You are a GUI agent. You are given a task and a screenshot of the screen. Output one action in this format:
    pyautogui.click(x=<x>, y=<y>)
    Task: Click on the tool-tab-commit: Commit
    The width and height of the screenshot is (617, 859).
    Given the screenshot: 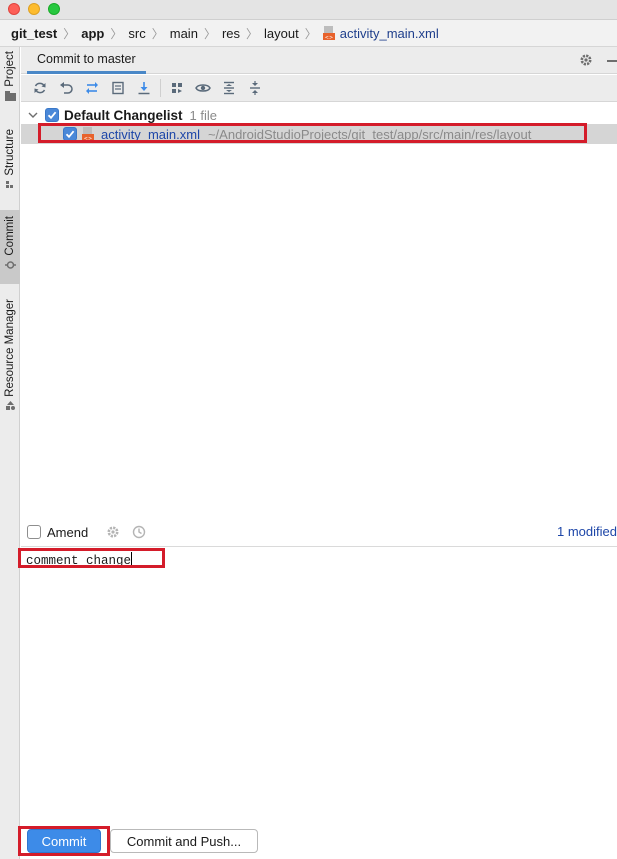 What is the action you would take?
    pyautogui.click(x=10, y=247)
    